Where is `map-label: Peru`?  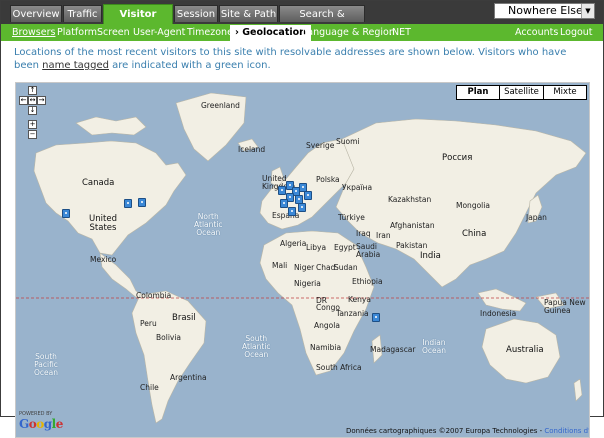 map-label: Peru is located at coordinates (148, 323).